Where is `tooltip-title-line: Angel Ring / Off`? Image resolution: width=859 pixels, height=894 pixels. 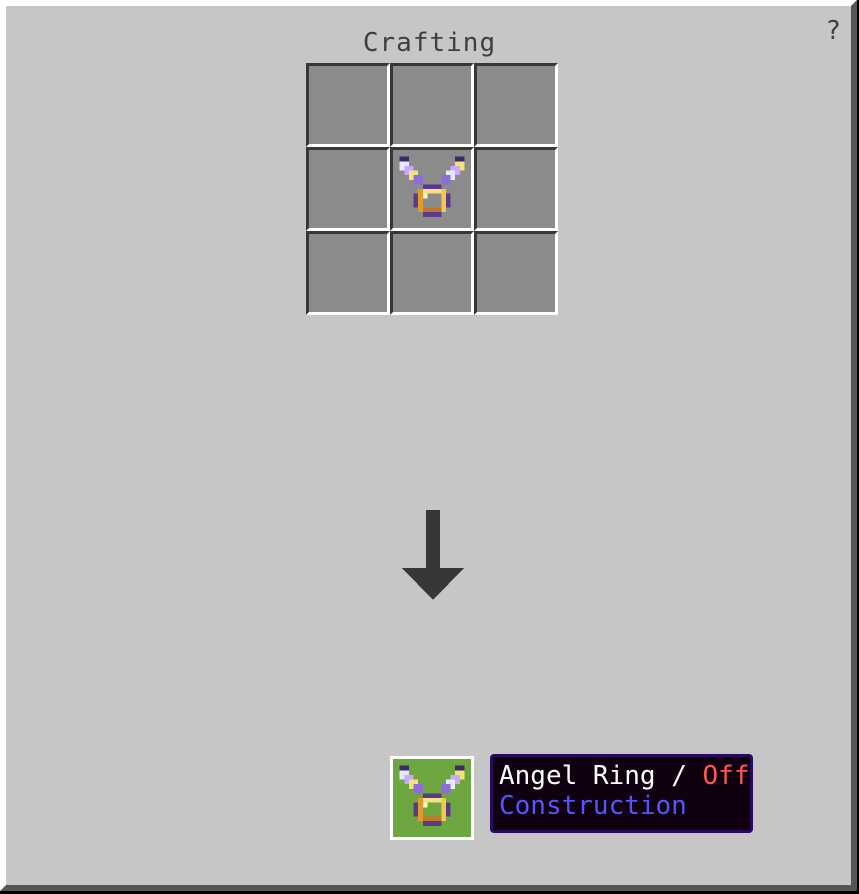
tooltip-title-line: Angel Ring / Off is located at coordinates (624, 776).